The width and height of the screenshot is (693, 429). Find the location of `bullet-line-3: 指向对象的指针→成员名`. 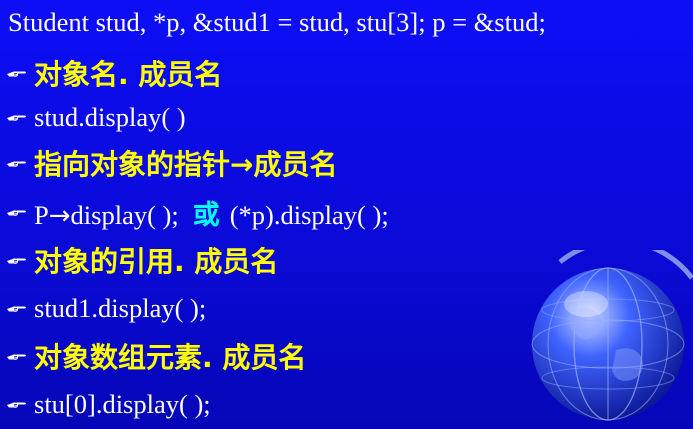

bullet-line-3: 指向对象的指针→成员名 is located at coordinates (172, 163).